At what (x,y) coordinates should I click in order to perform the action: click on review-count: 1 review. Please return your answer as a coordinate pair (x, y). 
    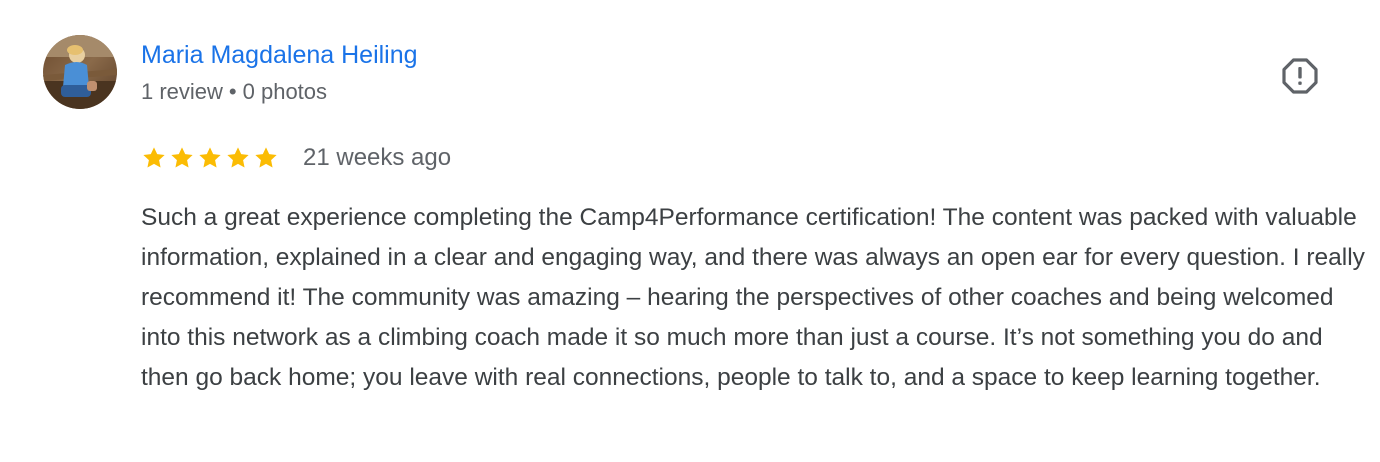
    Looking at the image, I should click on (182, 91).